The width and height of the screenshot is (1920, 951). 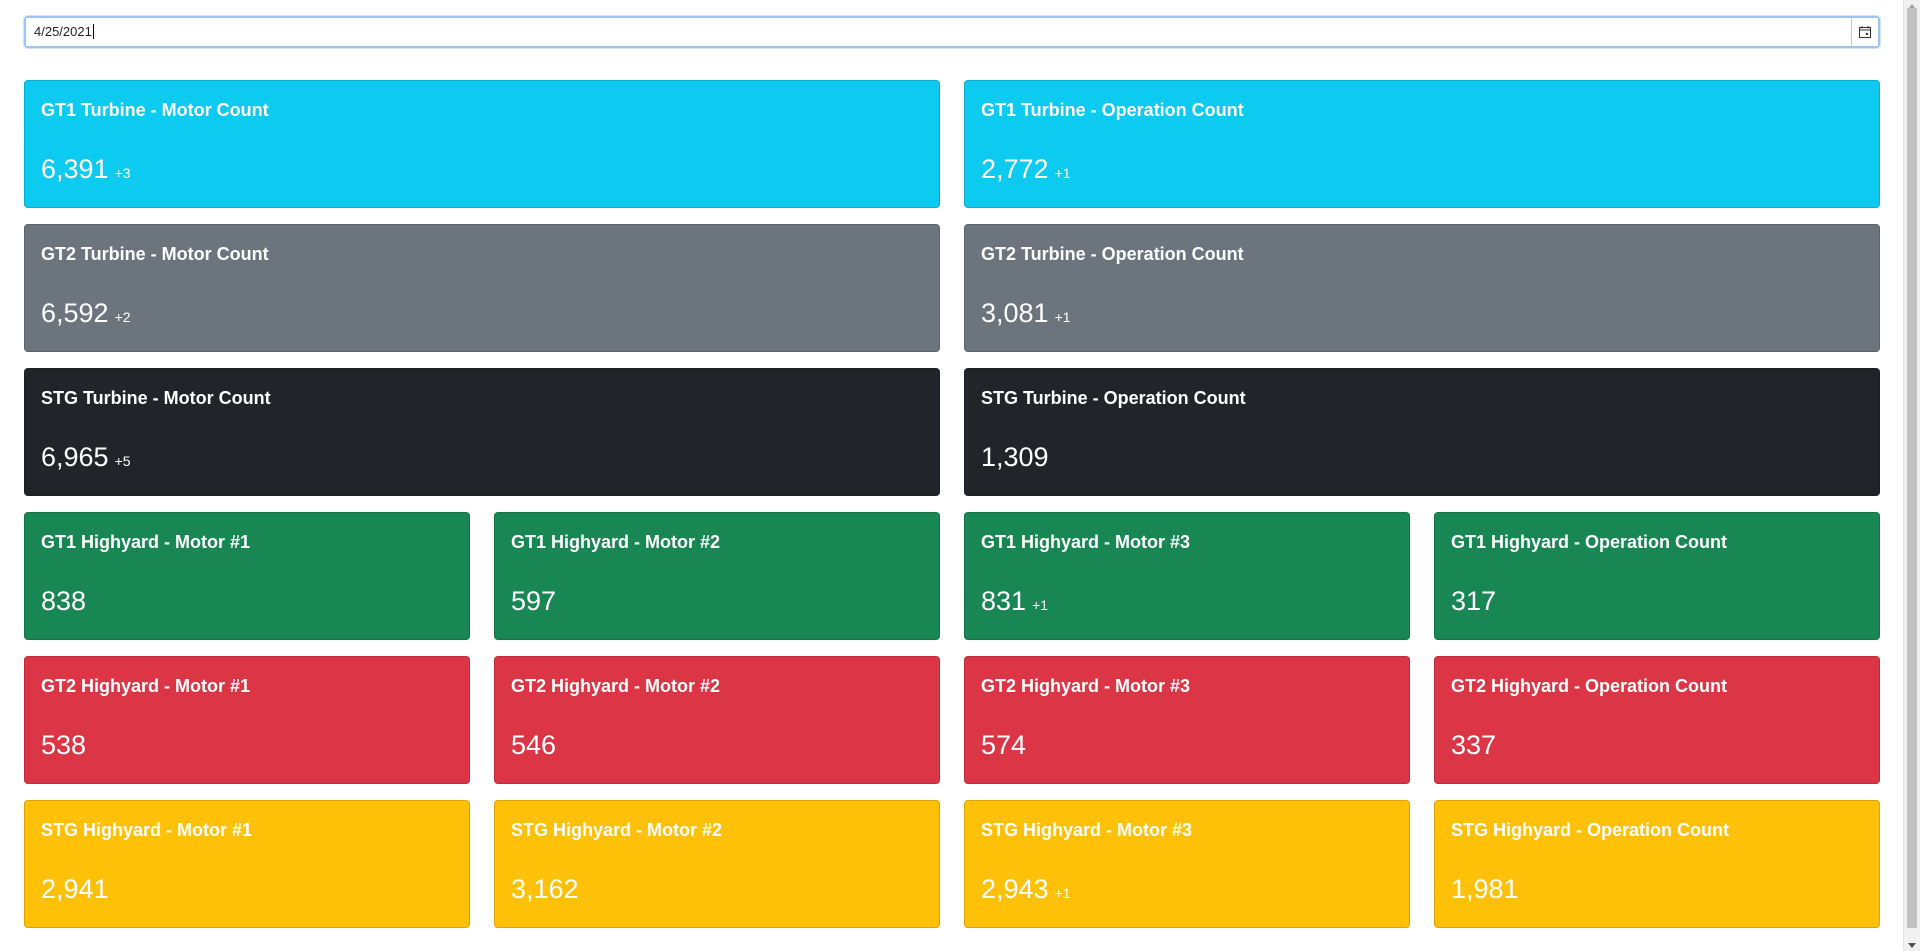 I want to click on card-value: 6,965, so click(x=75, y=457).